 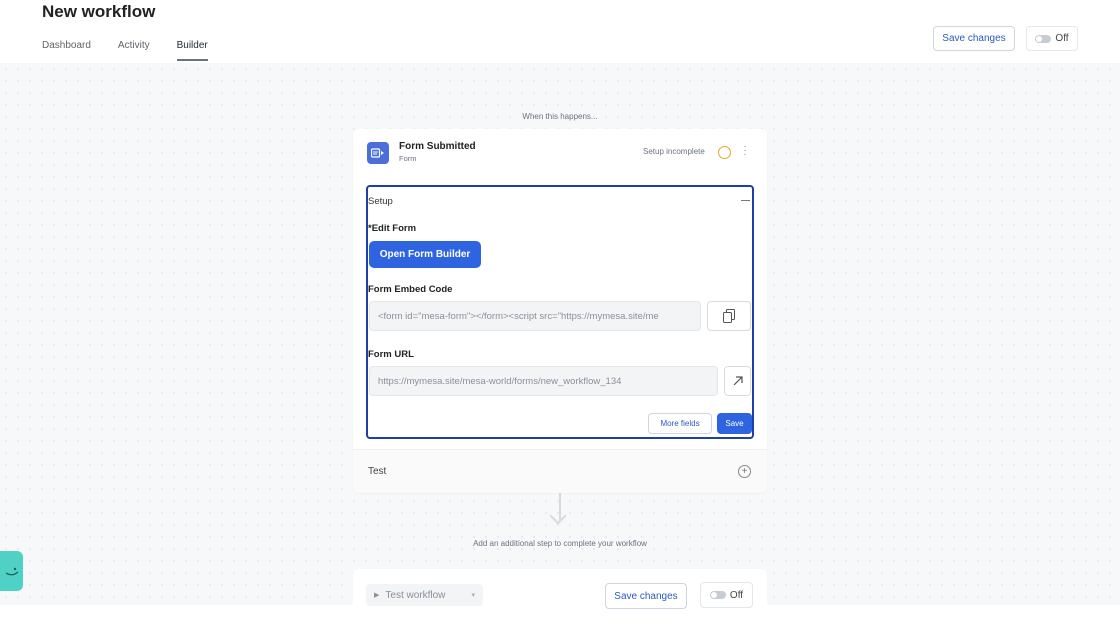 I want to click on trigger-title: Form Submitted, so click(x=437, y=146).